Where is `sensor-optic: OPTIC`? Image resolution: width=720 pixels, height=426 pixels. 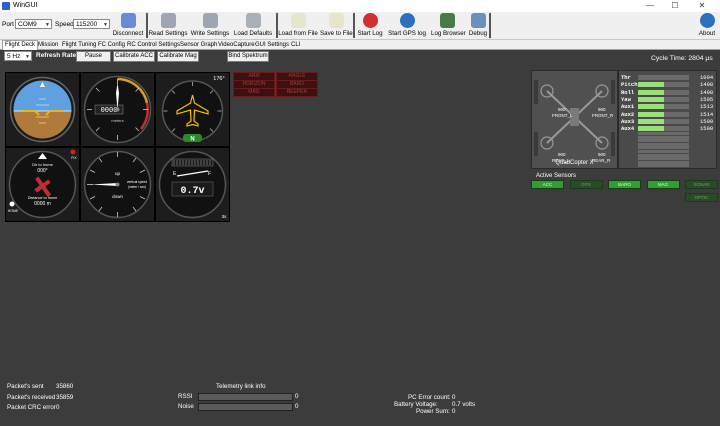
sensor-optic: OPTIC is located at coordinates (701, 197).